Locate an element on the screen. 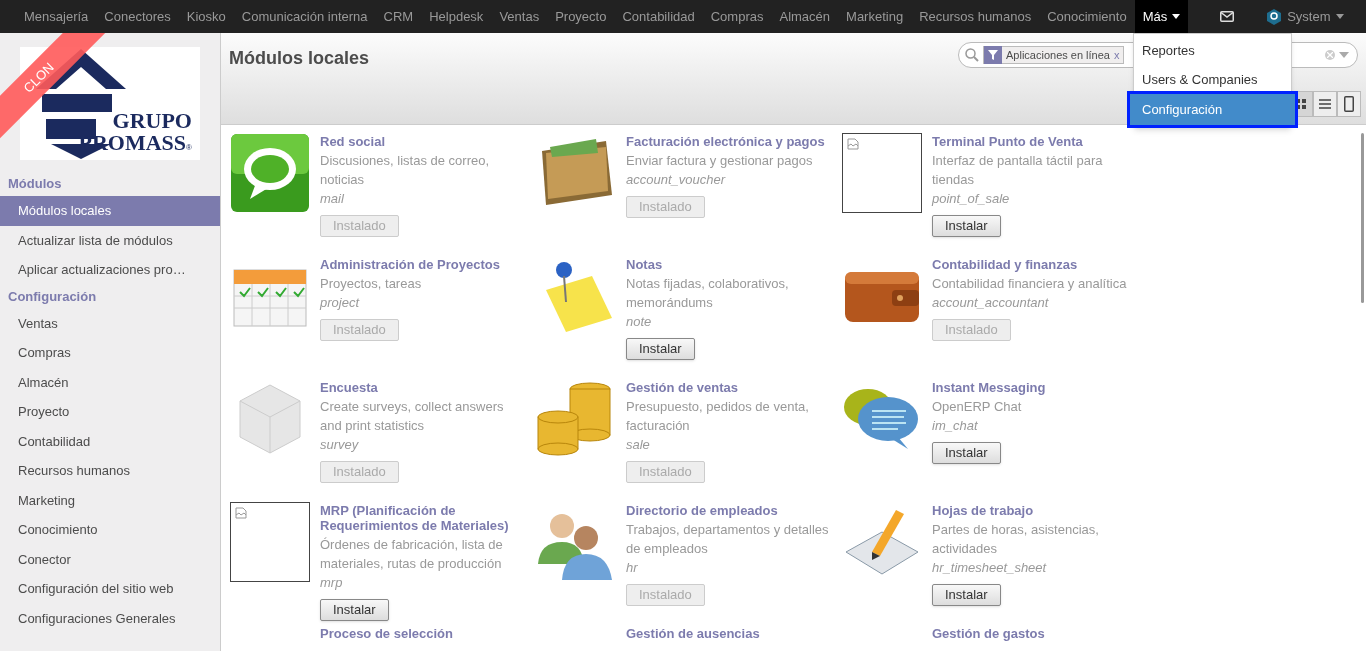 The width and height of the screenshot is (1366, 651). top-menu-item: Conectores is located at coordinates (137, 16).